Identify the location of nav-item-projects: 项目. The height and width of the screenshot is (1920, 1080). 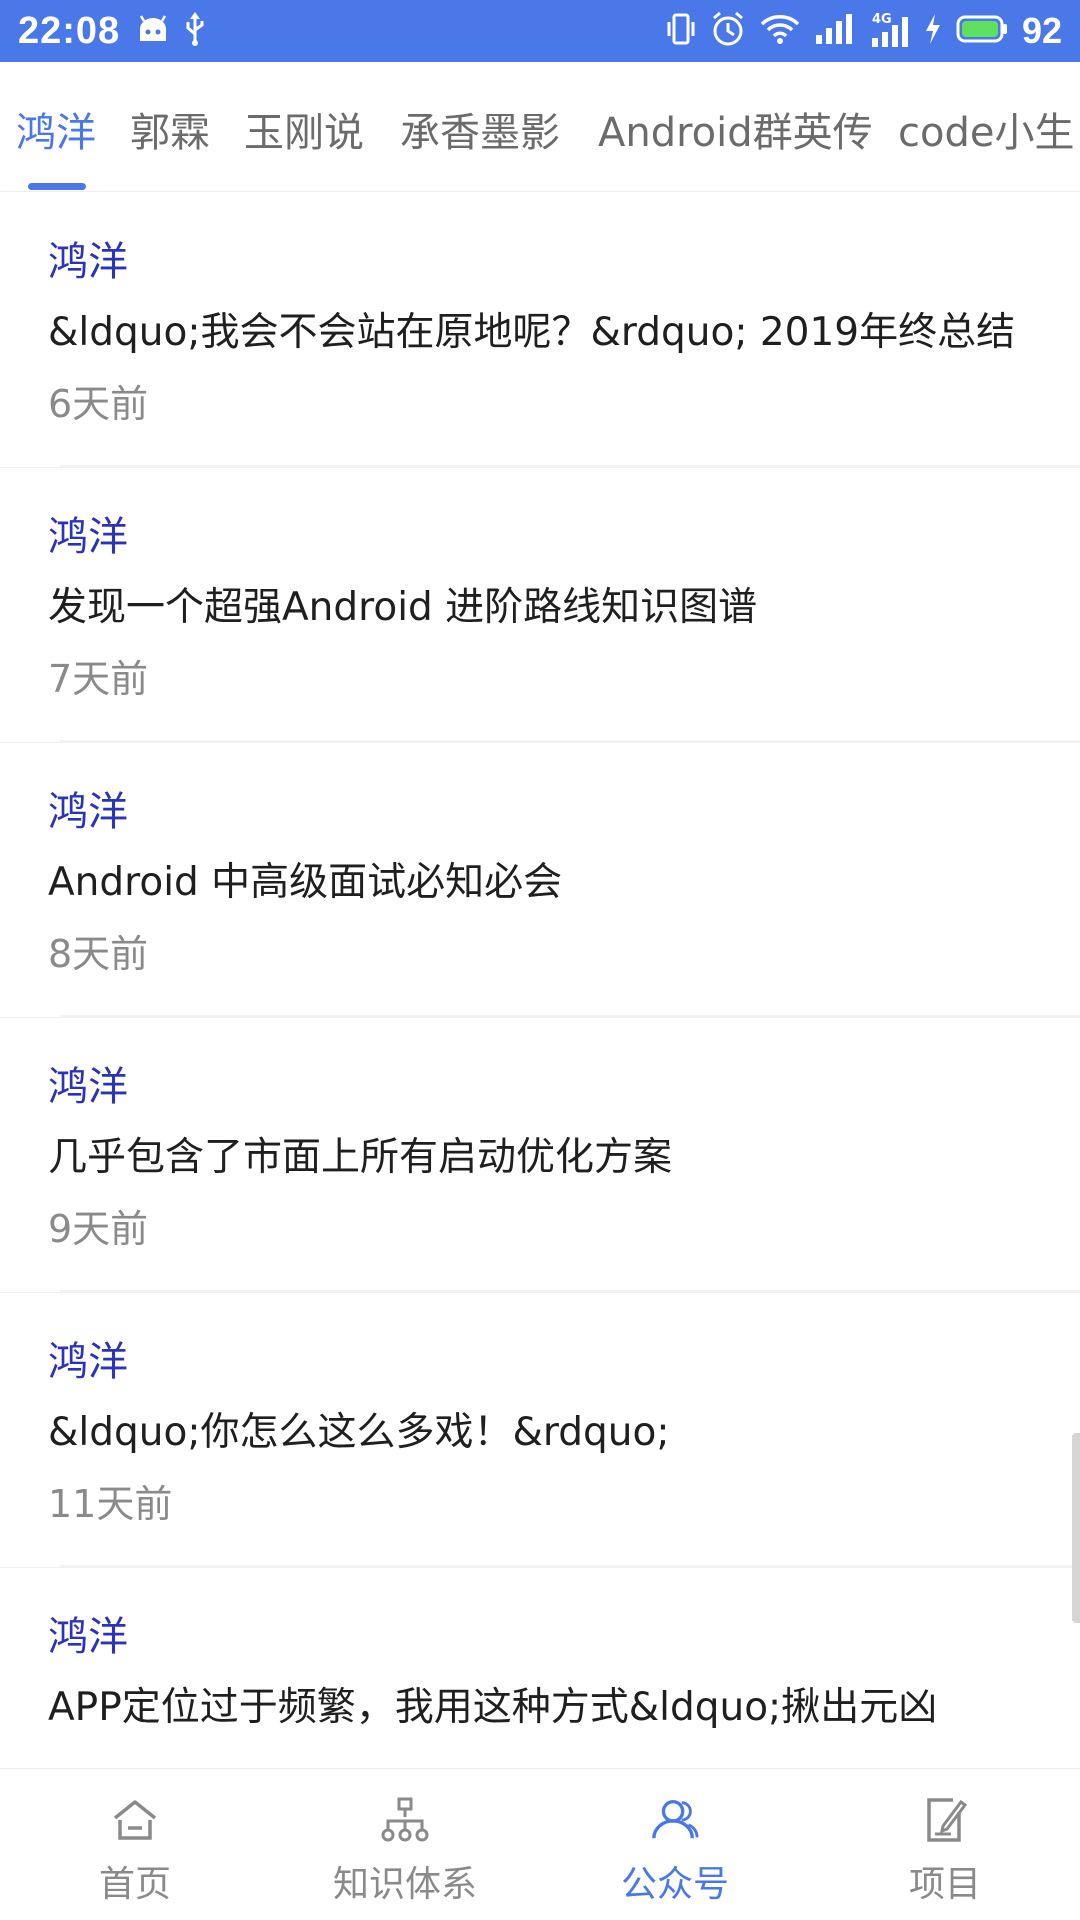
(945, 1844).